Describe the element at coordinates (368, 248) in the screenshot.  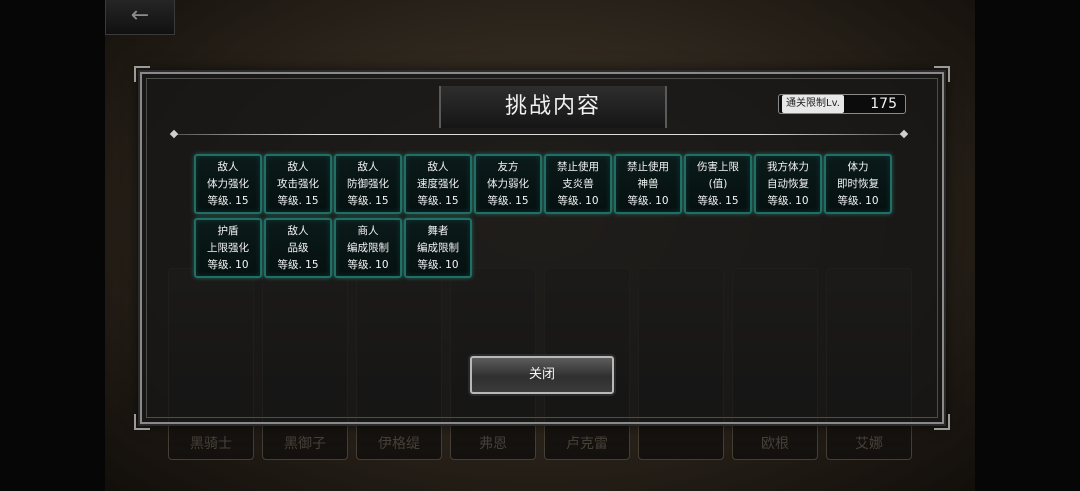
I see `effect-tile: 商人 编成限制 等级. 10` at that location.